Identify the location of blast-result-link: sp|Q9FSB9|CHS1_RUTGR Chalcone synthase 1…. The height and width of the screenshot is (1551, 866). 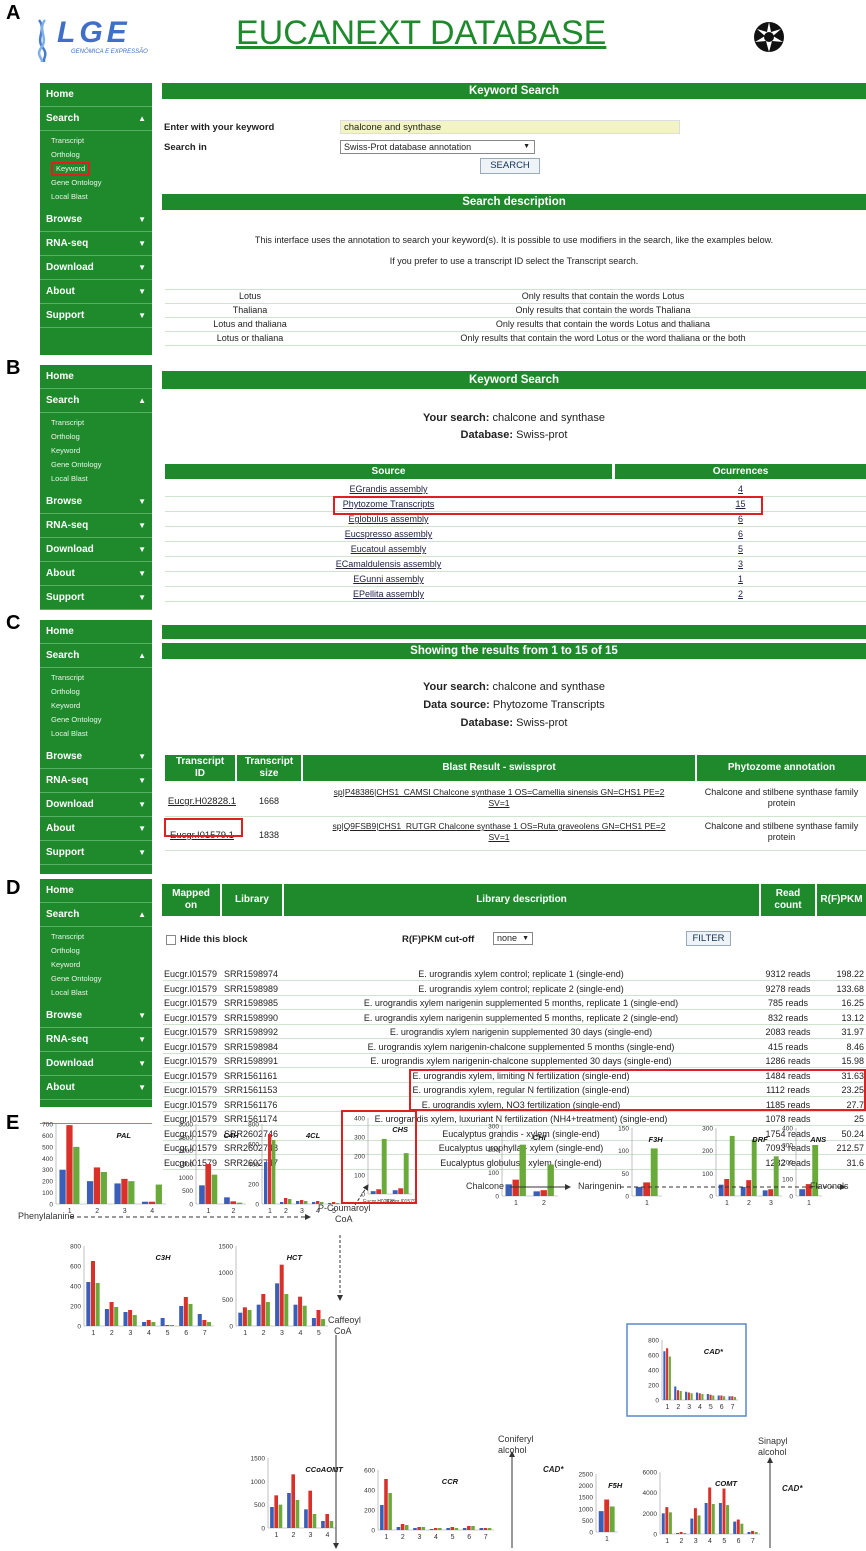
(499, 826).